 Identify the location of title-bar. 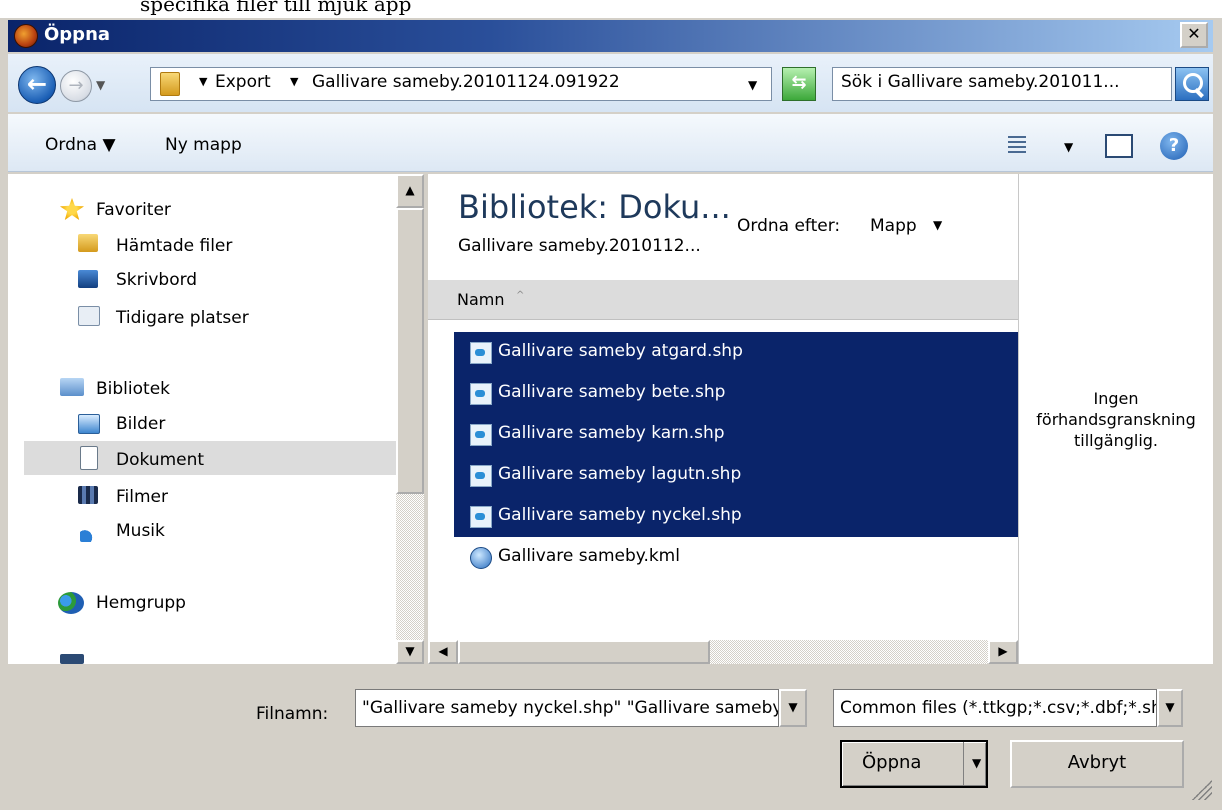
(610, 36).